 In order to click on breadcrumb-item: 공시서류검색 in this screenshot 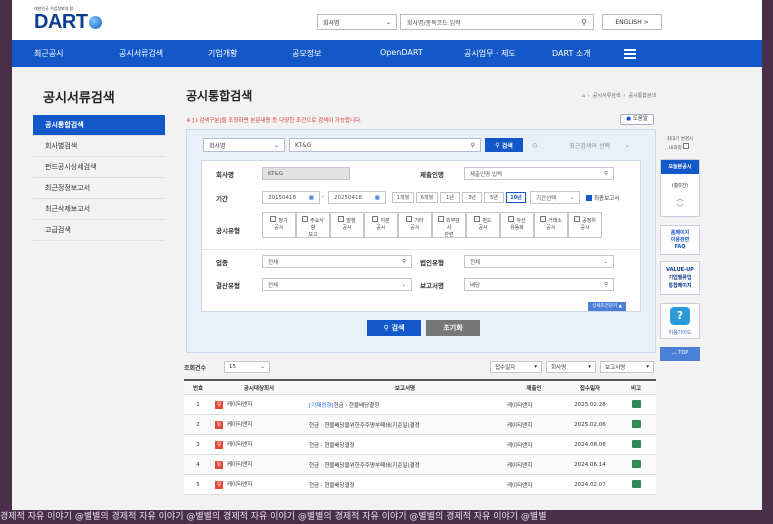, I will do `click(607, 95)`.